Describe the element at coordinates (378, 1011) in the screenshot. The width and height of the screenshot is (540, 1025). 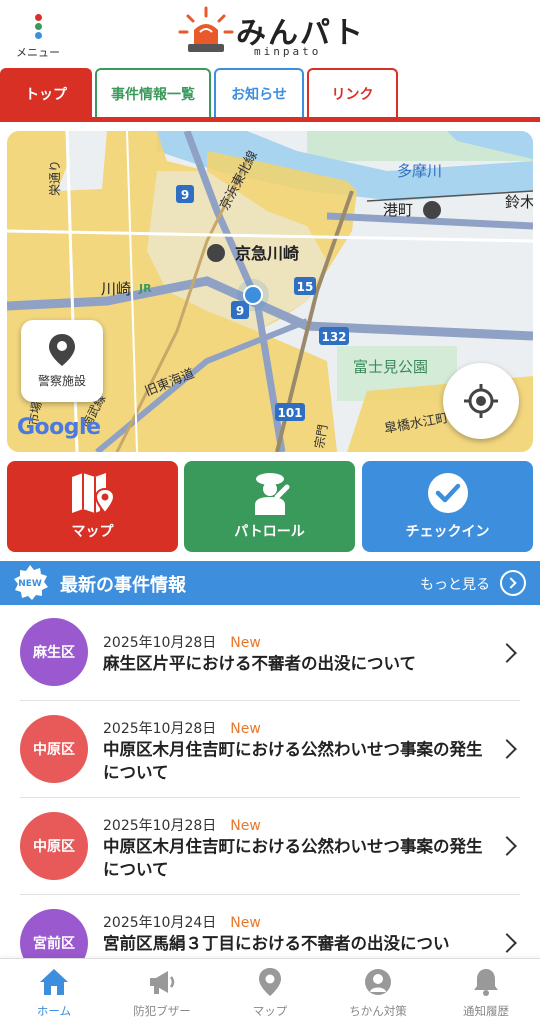
I see `nav-molester-guard-label: ちかん対策` at that location.